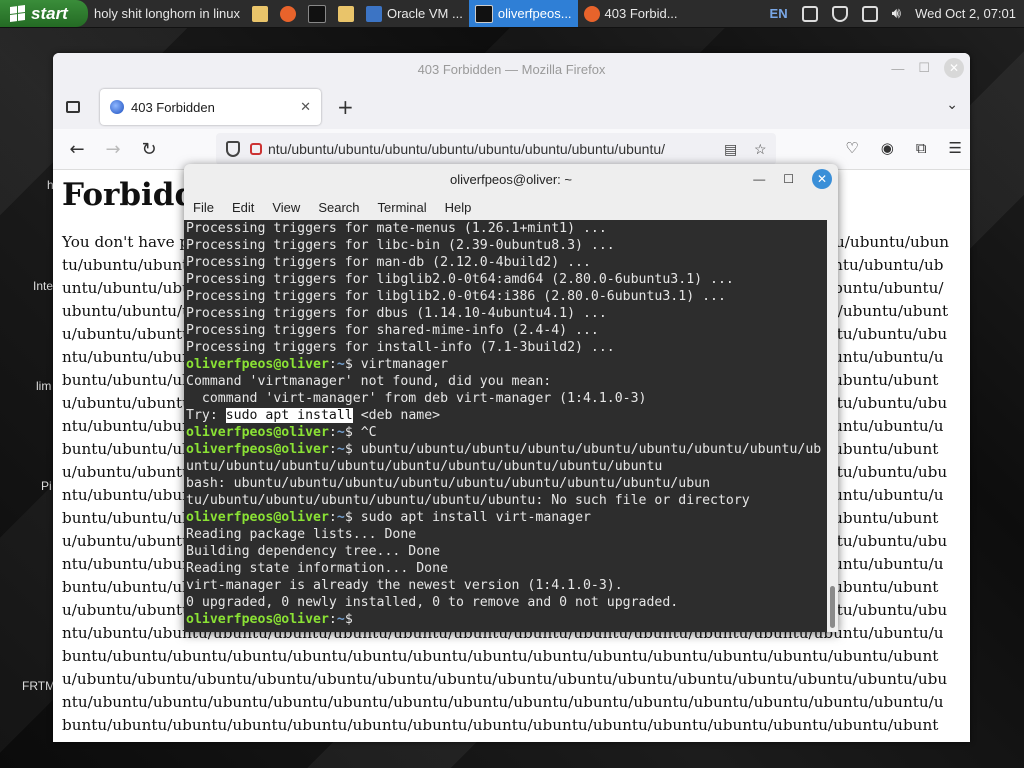 The width and height of the screenshot is (1024, 768). I want to click on command-text: $, so click(352, 619).